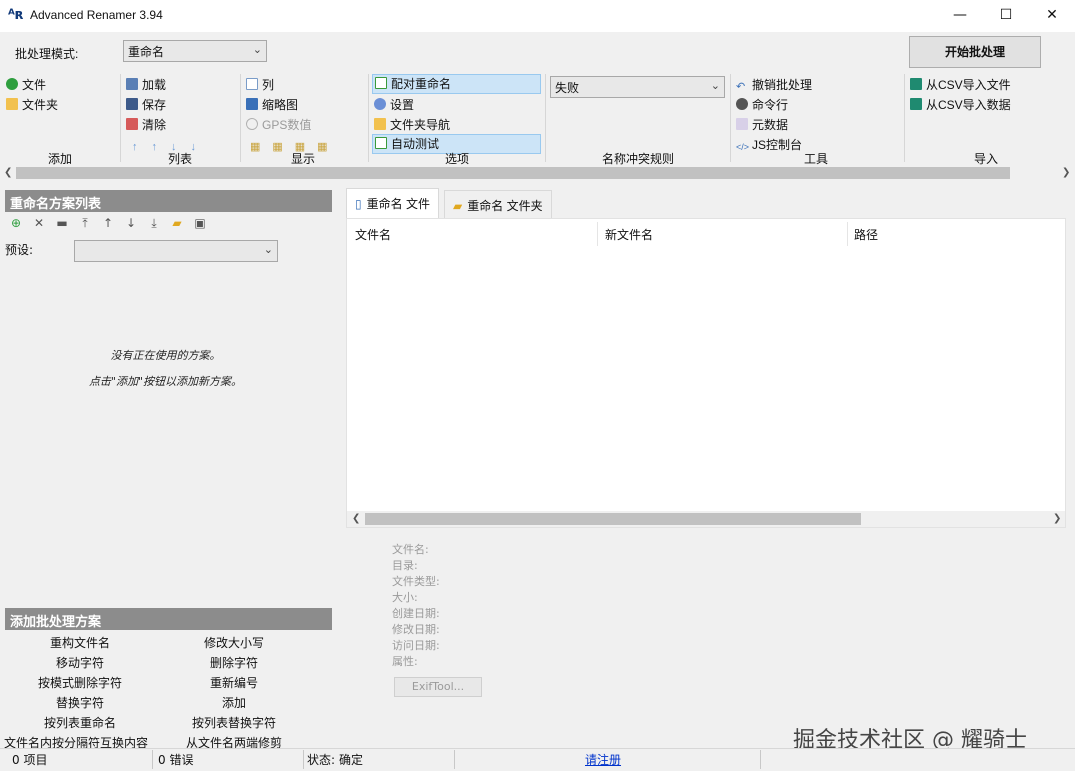 This screenshot has height=771, width=1075. I want to click on method-list-rename: 按列表重命名, so click(80, 723).